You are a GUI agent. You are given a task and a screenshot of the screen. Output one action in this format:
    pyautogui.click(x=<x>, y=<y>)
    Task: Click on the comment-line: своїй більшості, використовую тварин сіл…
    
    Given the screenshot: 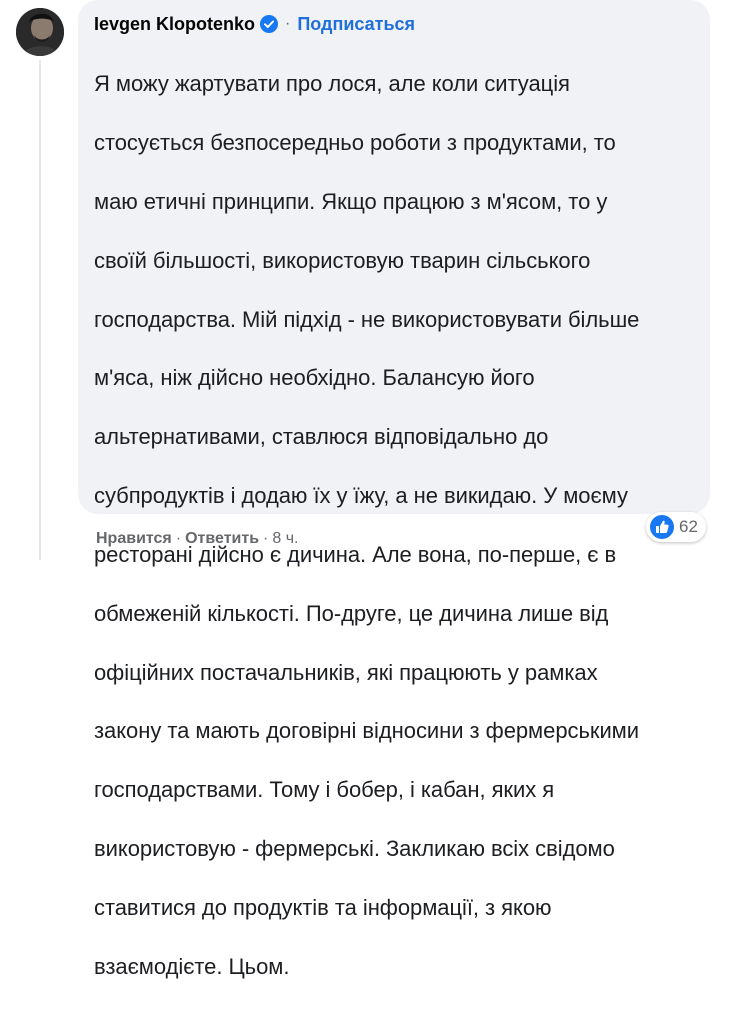 What is the action you would take?
    pyautogui.click(x=342, y=260)
    